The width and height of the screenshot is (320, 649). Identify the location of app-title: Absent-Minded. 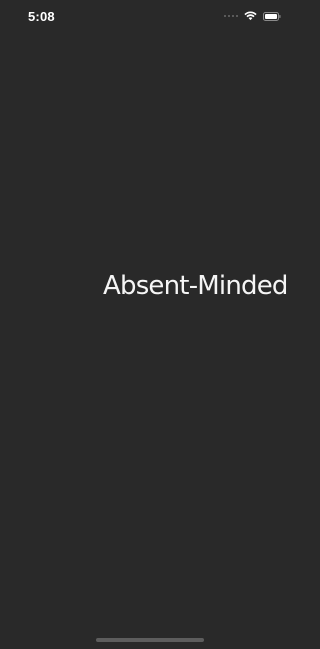
(195, 286).